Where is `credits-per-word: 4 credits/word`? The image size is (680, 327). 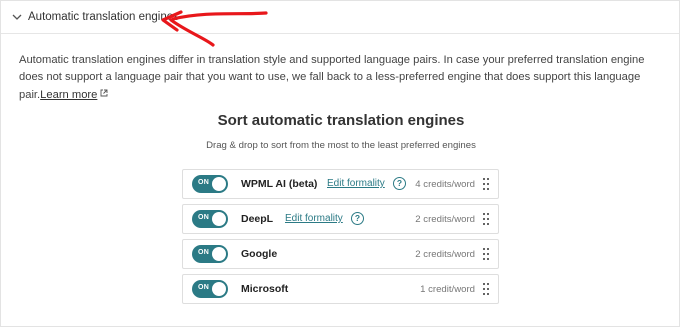
credits-per-word: 4 credits/word is located at coordinates (445, 184).